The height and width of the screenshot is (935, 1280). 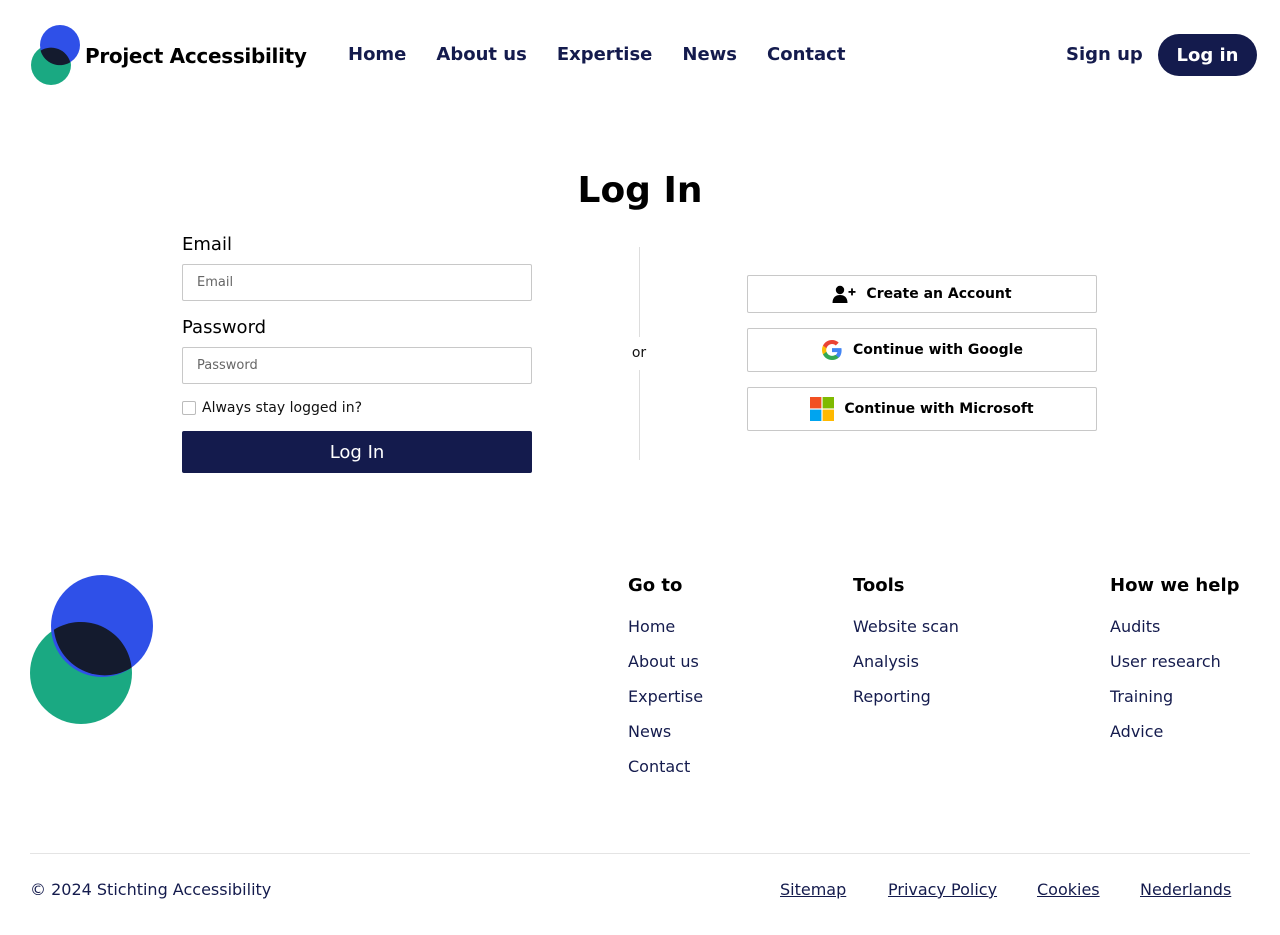 I want to click on footer-link-user-research: User research, so click(x=1175, y=669).